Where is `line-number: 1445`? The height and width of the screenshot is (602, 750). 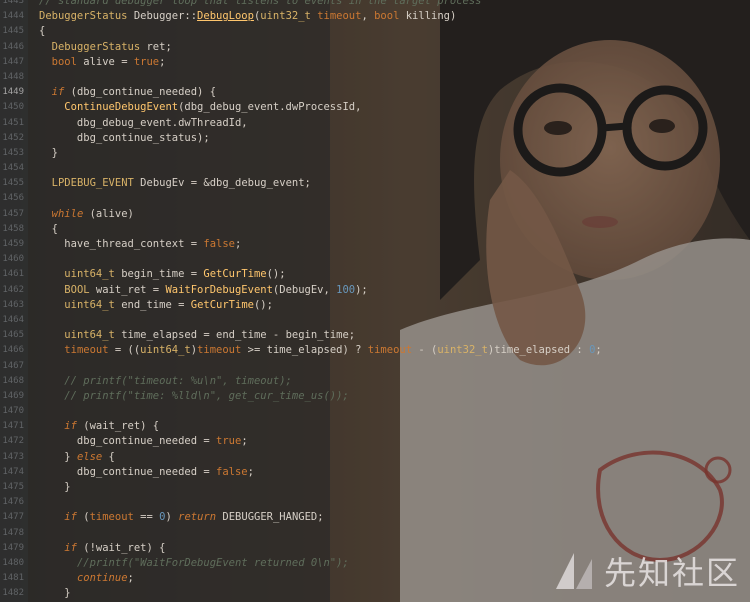 line-number: 1445 is located at coordinates (12, 31).